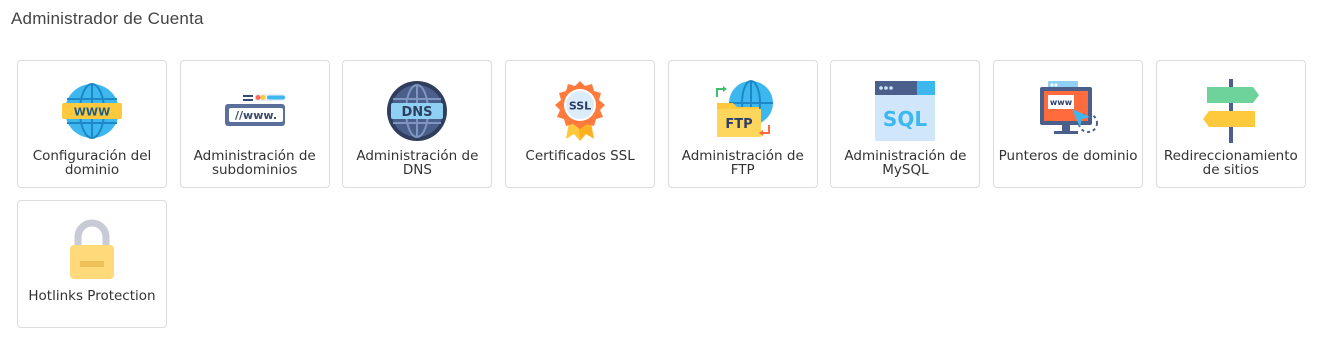 The height and width of the screenshot is (344, 1339). I want to click on domain-pointer-monitor-icon: www, so click(1069, 107).